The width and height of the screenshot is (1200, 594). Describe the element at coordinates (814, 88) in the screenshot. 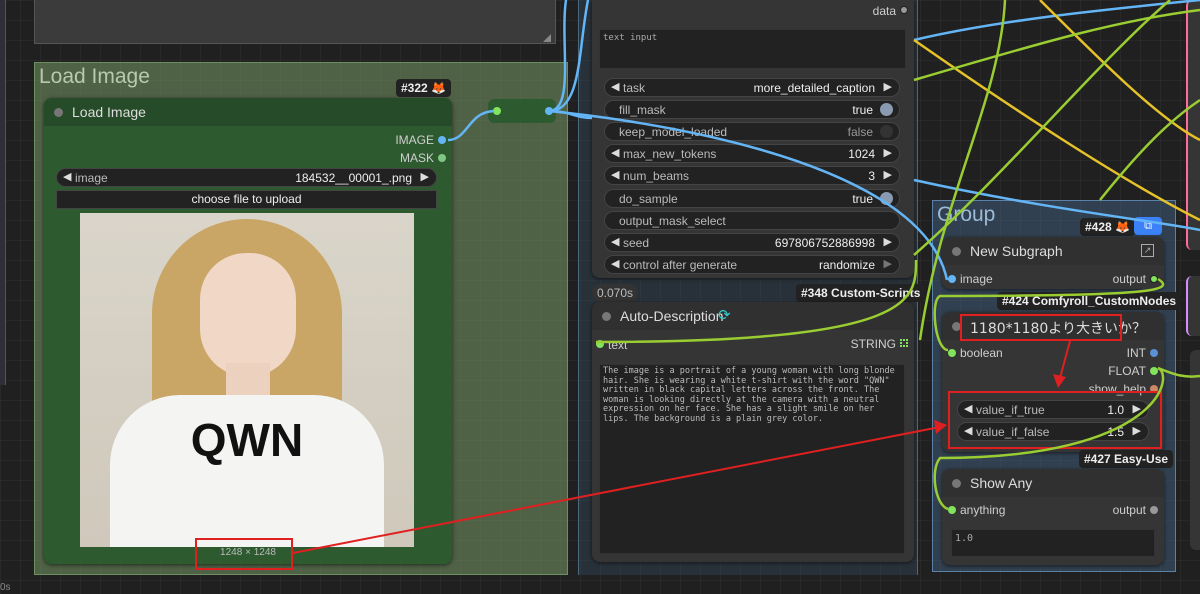

I see `widget-value: more_detailed_caption` at that location.